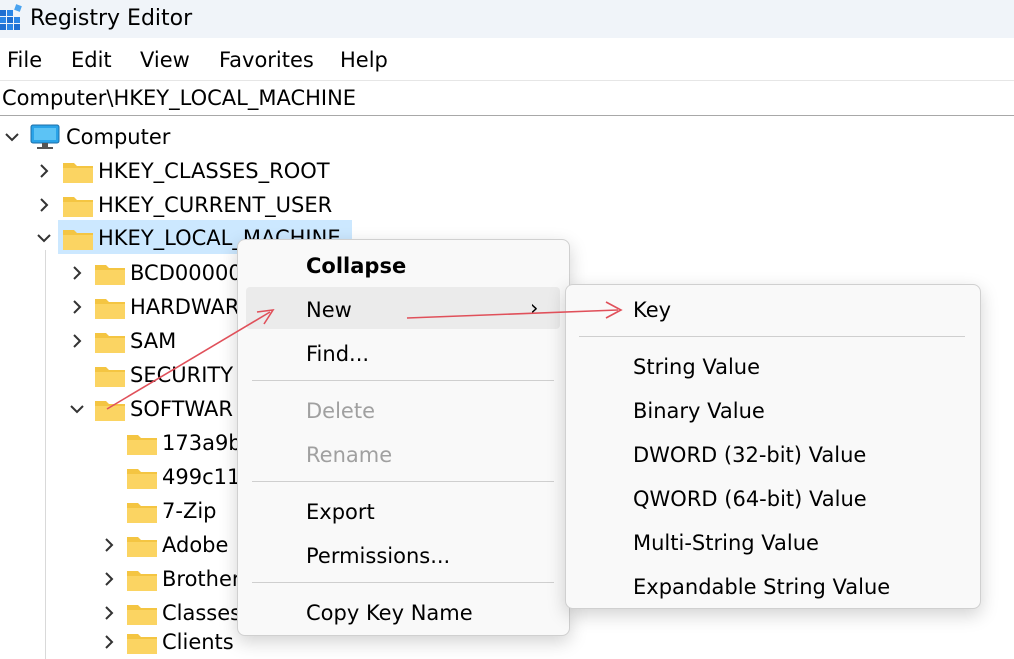 This screenshot has width=1014, height=659. What do you see at coordinates (329, 310) in the screenshot?
I see `menu-item-new: New` at bounding box center [329, 310].